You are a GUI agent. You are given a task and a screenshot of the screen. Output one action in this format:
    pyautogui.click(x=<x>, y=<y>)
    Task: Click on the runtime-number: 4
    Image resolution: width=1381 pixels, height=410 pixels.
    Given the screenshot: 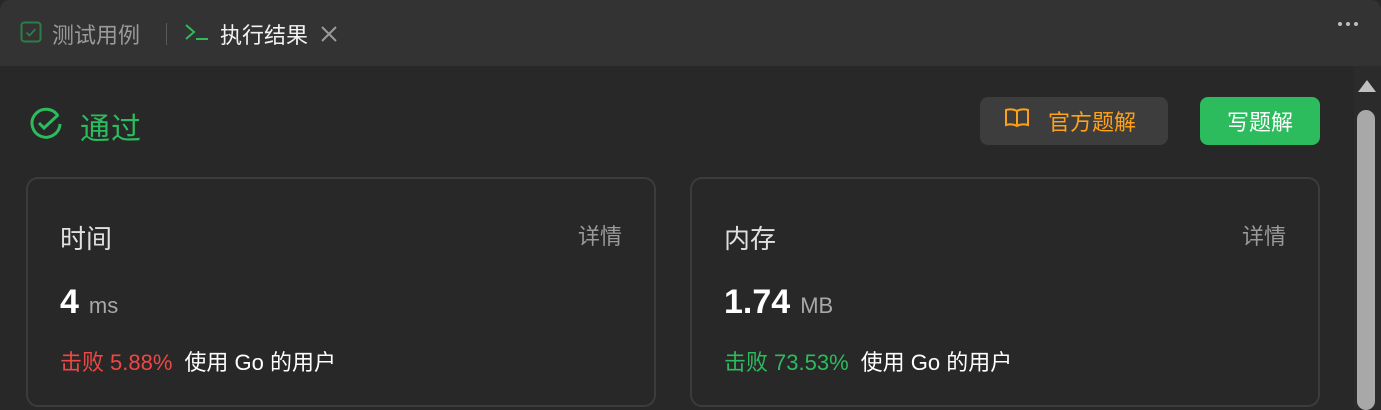 What is the action you would take?
    pyautogui.click(x=69, y=302)
    